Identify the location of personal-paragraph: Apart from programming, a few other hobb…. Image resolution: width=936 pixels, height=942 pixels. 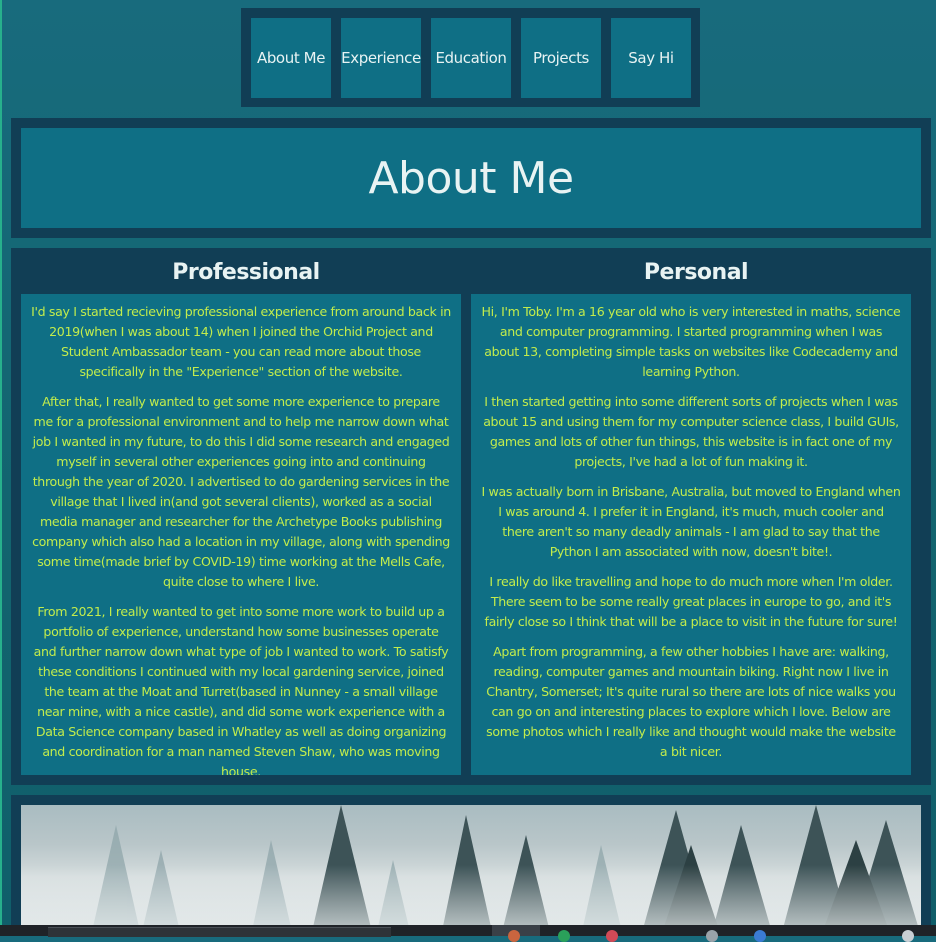
(691, 701).